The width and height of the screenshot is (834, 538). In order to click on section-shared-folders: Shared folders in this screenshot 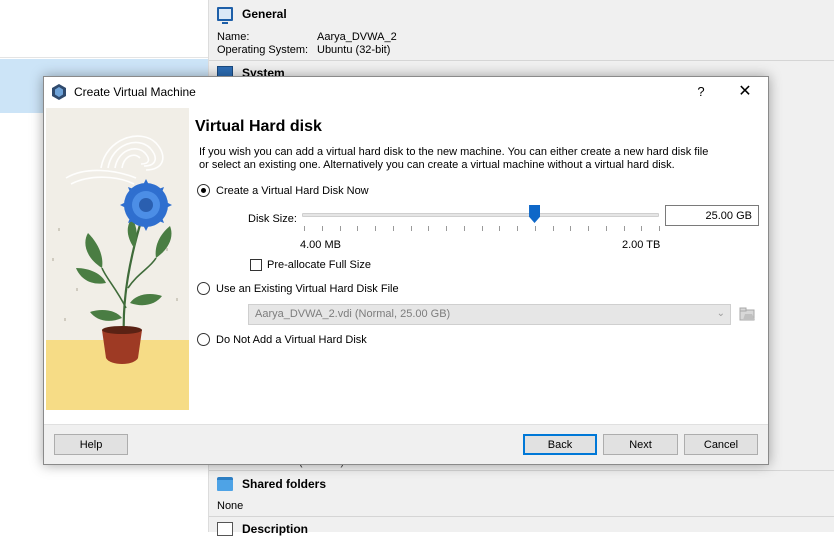, I will do `click(271, 484)`.